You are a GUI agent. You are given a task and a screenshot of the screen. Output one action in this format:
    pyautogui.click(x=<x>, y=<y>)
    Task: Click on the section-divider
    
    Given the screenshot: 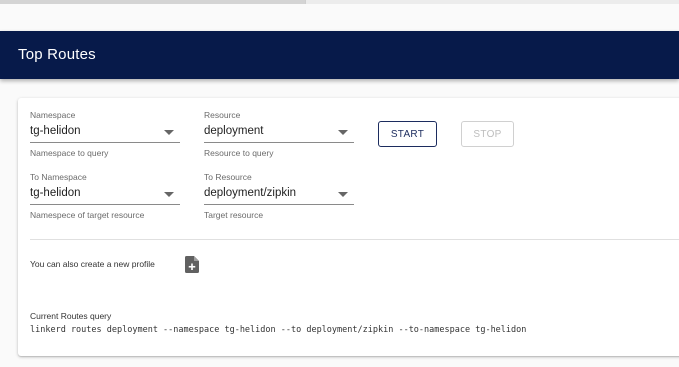 What is the action you would take?
    pyautogui.click(x=354, y=239)
    